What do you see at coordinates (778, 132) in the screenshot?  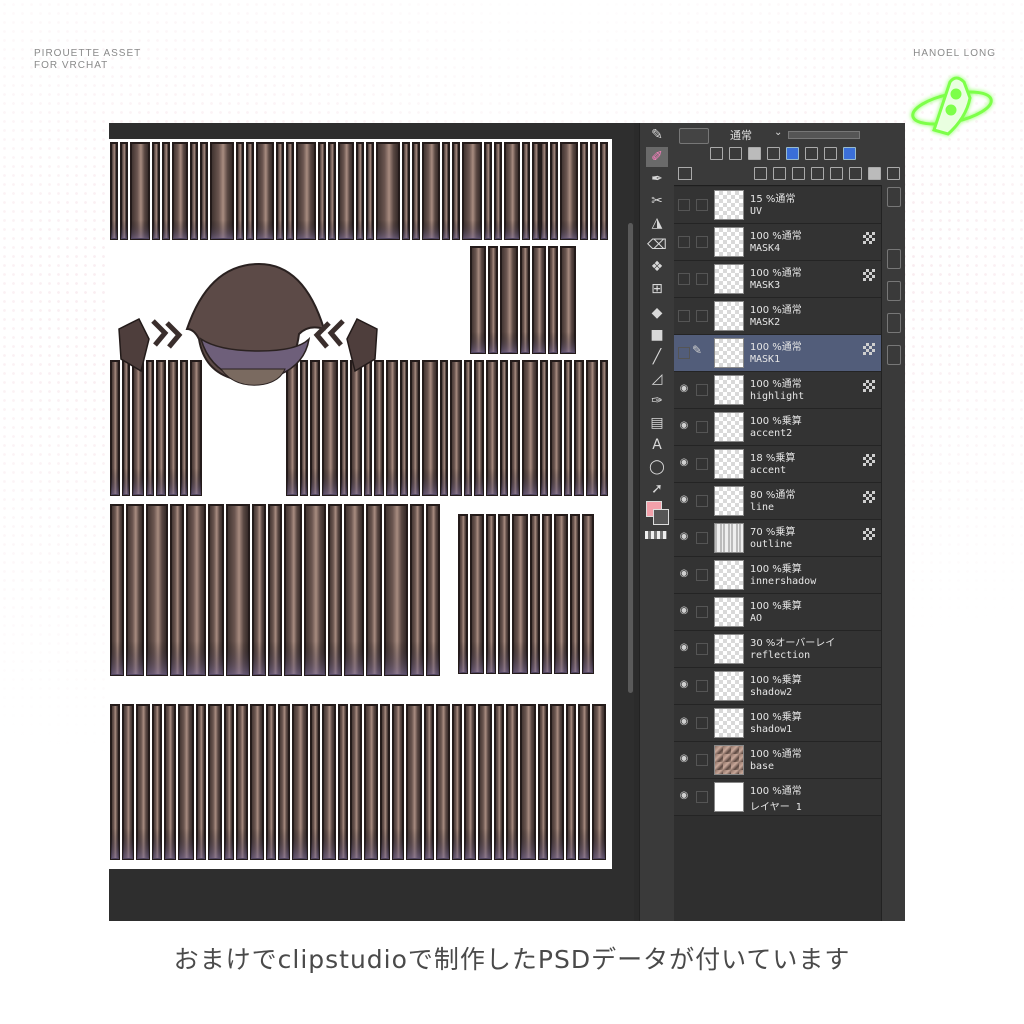 I see `chevron-down-icon: ⌄` at bounding box center [778, 132].